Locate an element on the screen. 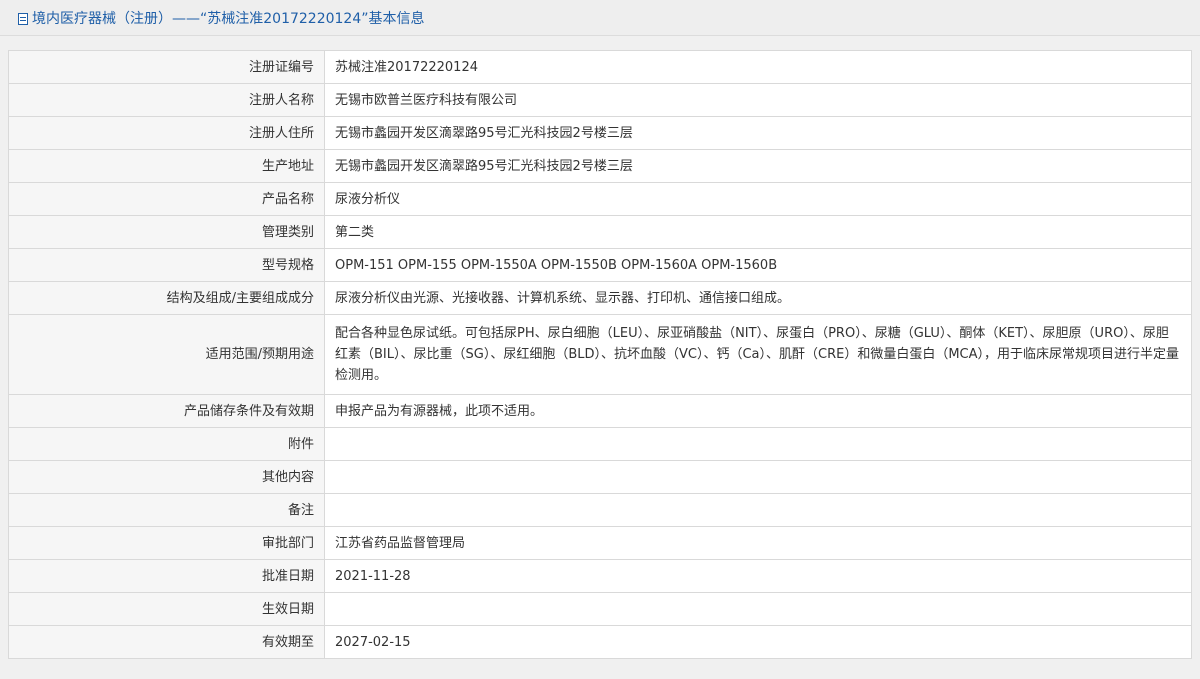  row-value: 2021-11-28 is located at coordinates (758, 576).